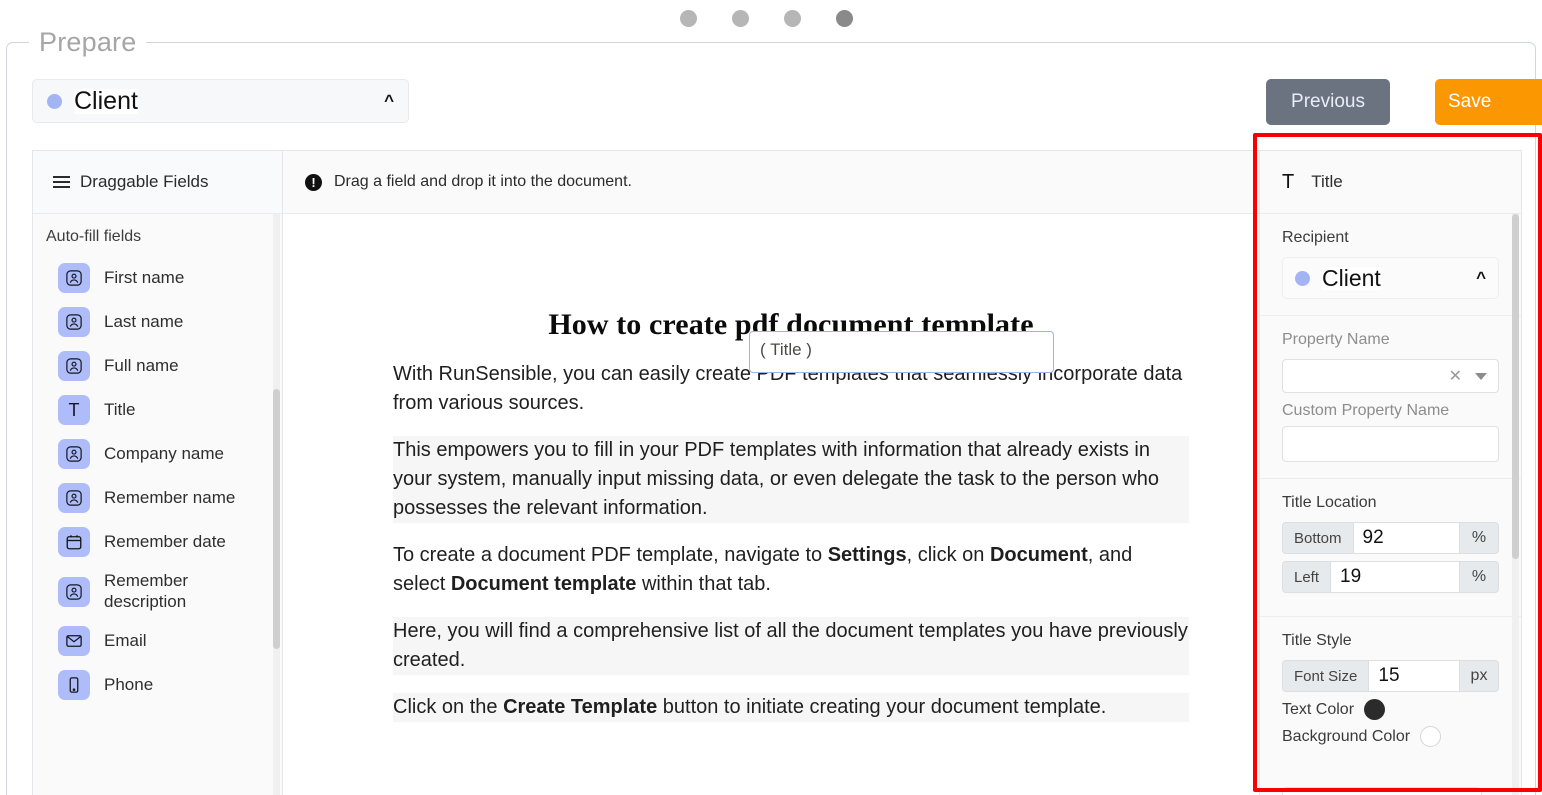 This screenshot has width=1542, height=795. I want to click on clear-icon: ✕, so click(1455, 376).